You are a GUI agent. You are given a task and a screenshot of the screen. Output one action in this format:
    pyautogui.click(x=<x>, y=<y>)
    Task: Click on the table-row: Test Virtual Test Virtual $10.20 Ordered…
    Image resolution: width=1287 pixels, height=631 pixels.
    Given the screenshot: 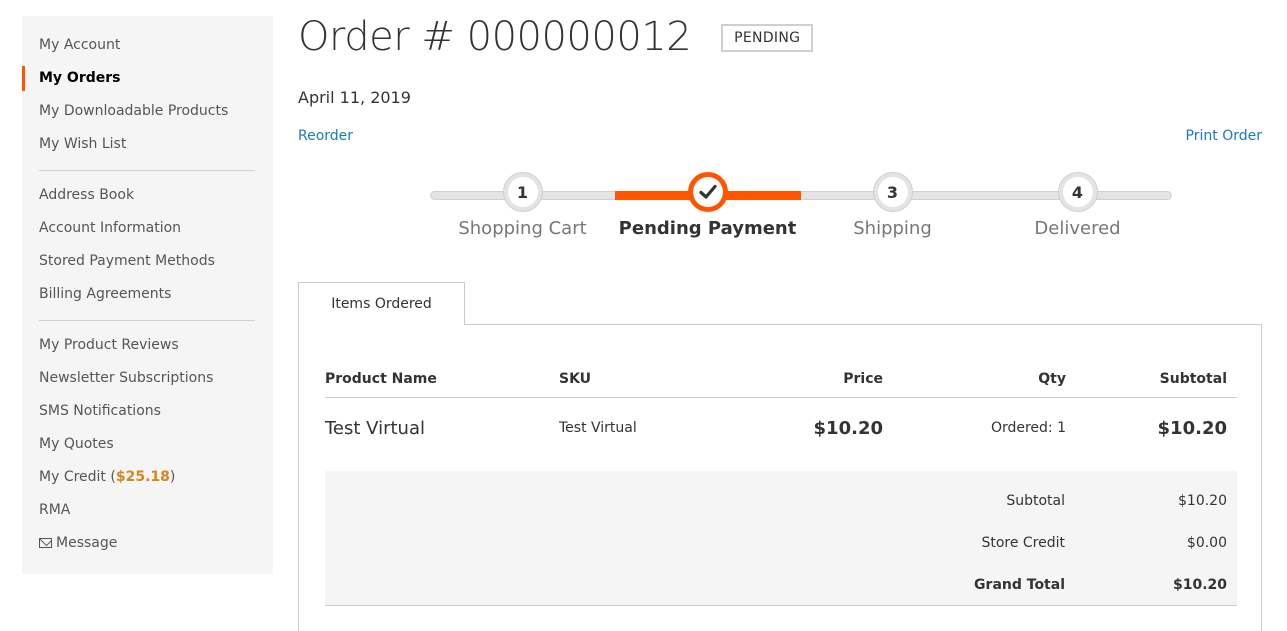 What is the action you would take?
    pyautogui.click(x=781, y=428)
    